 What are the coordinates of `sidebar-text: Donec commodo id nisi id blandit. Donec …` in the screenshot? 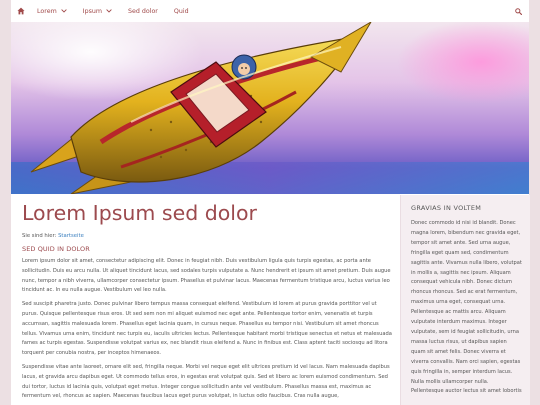 It's located at (466, 307).